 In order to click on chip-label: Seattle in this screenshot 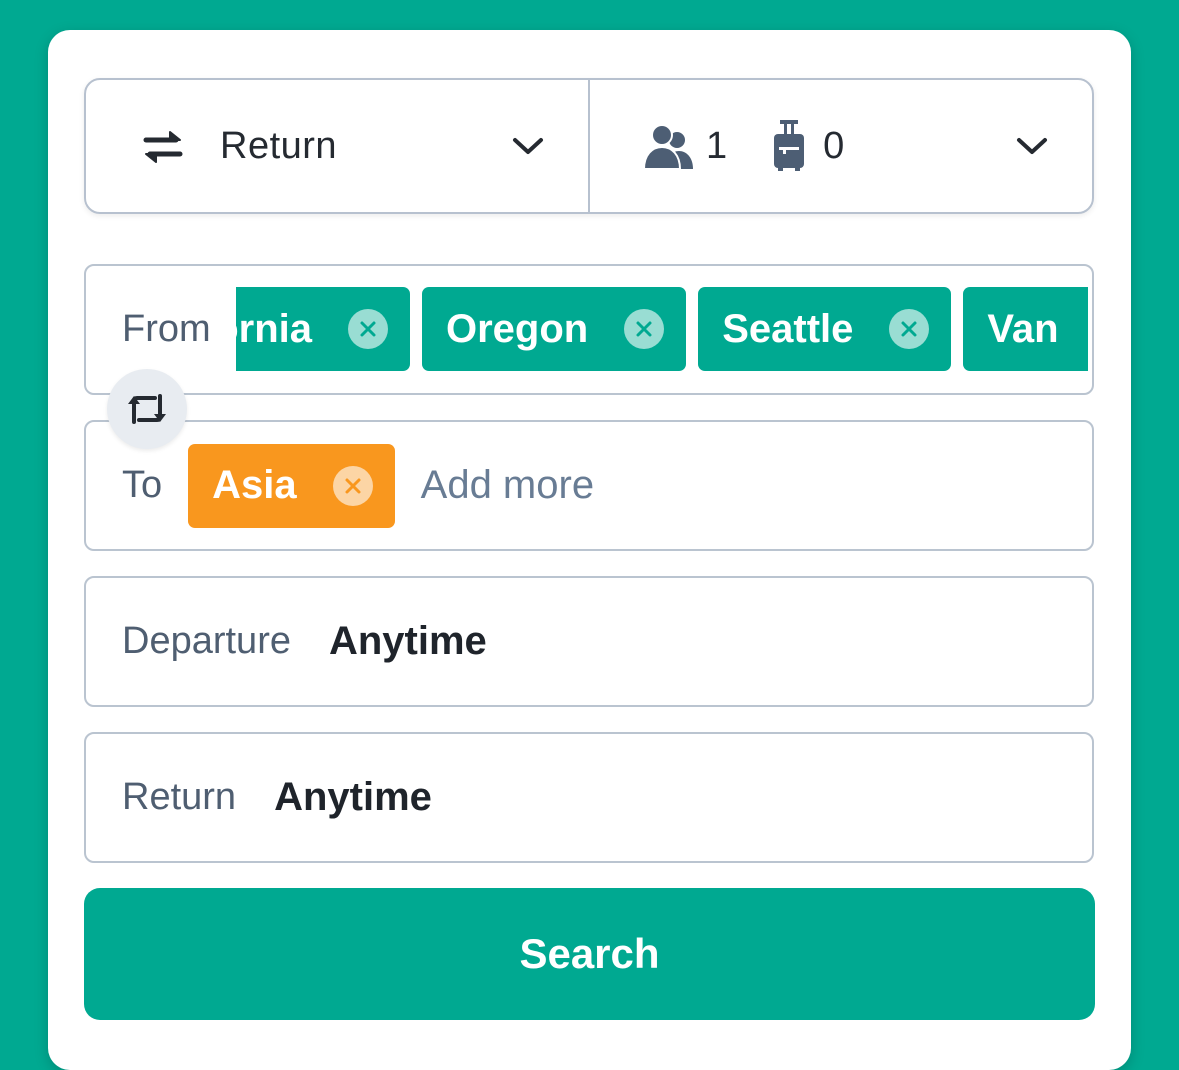, I will do `click(788, 328)`.